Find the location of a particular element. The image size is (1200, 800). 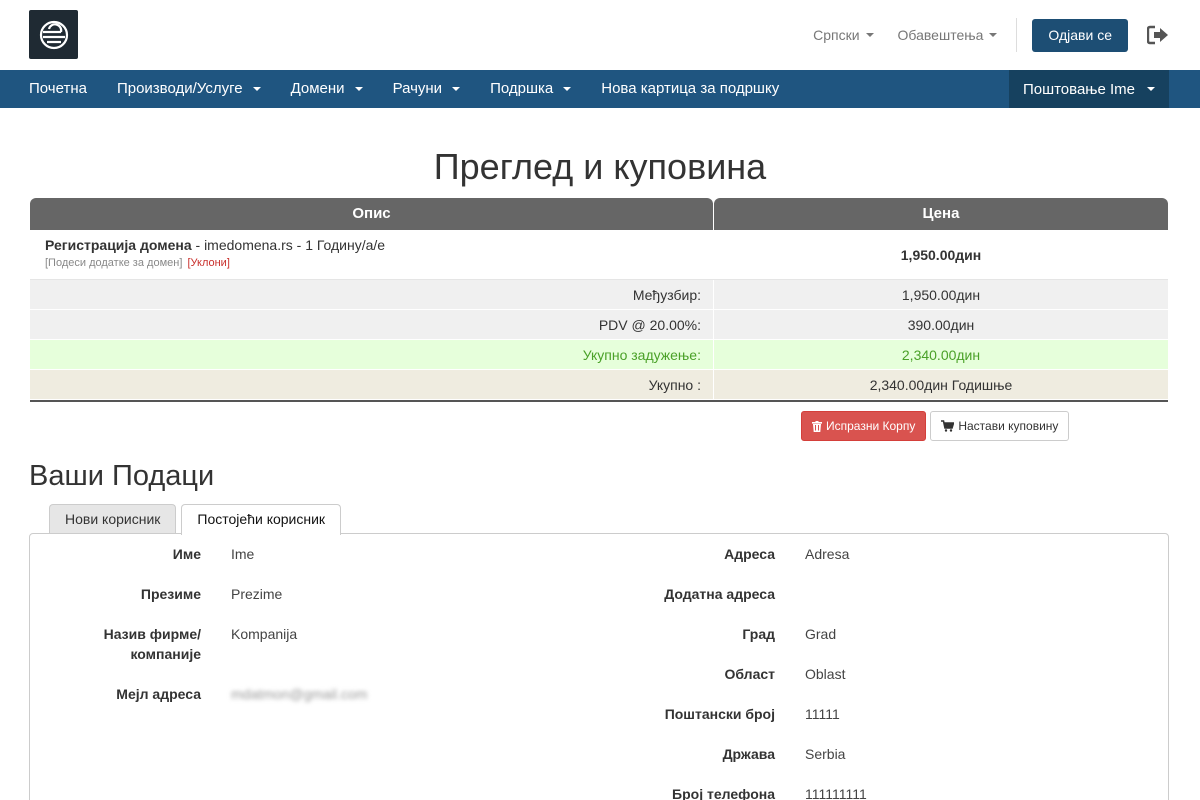

field-row: Област Oblast is located at coordinates (750, 684).